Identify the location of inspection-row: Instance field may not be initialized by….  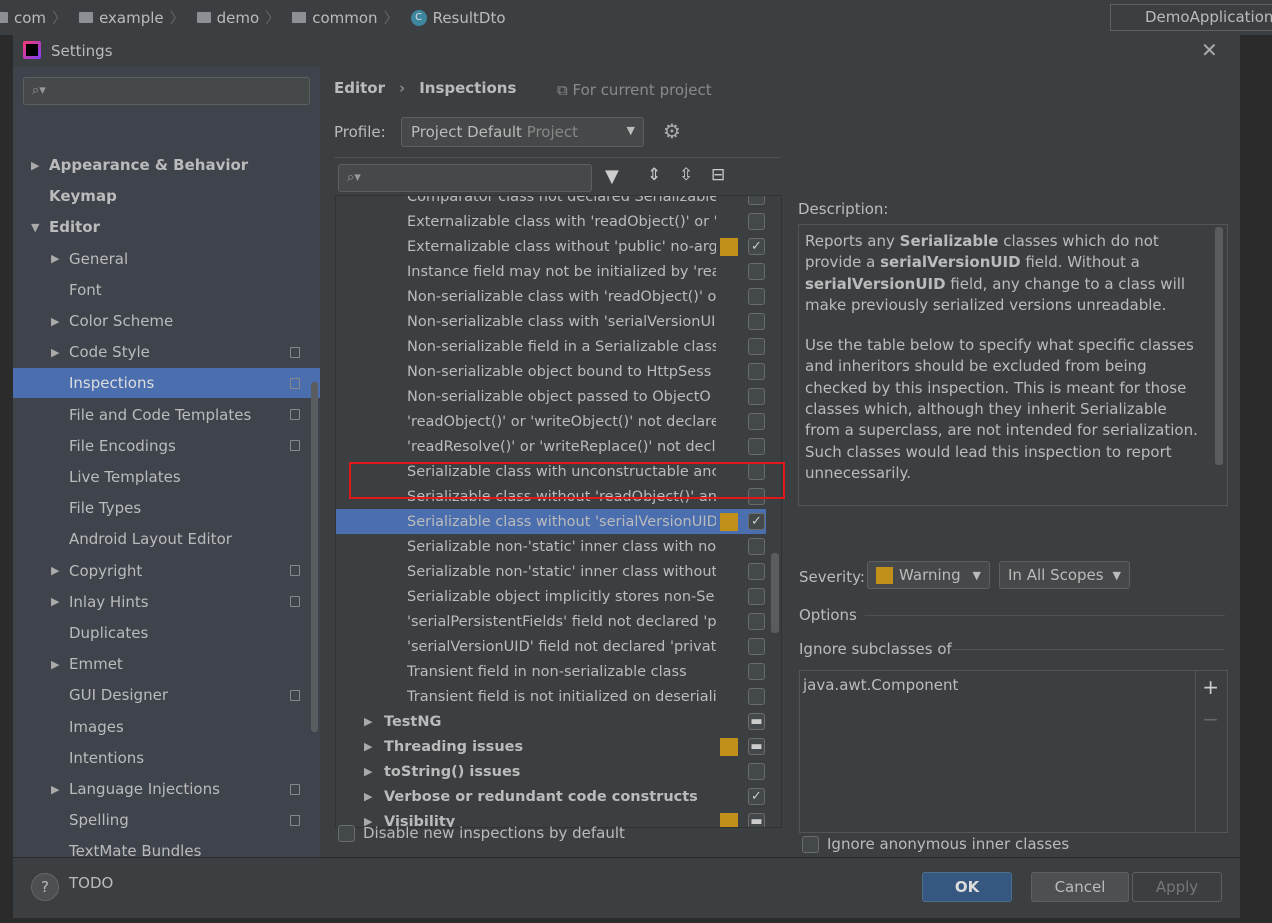
(551, 271).